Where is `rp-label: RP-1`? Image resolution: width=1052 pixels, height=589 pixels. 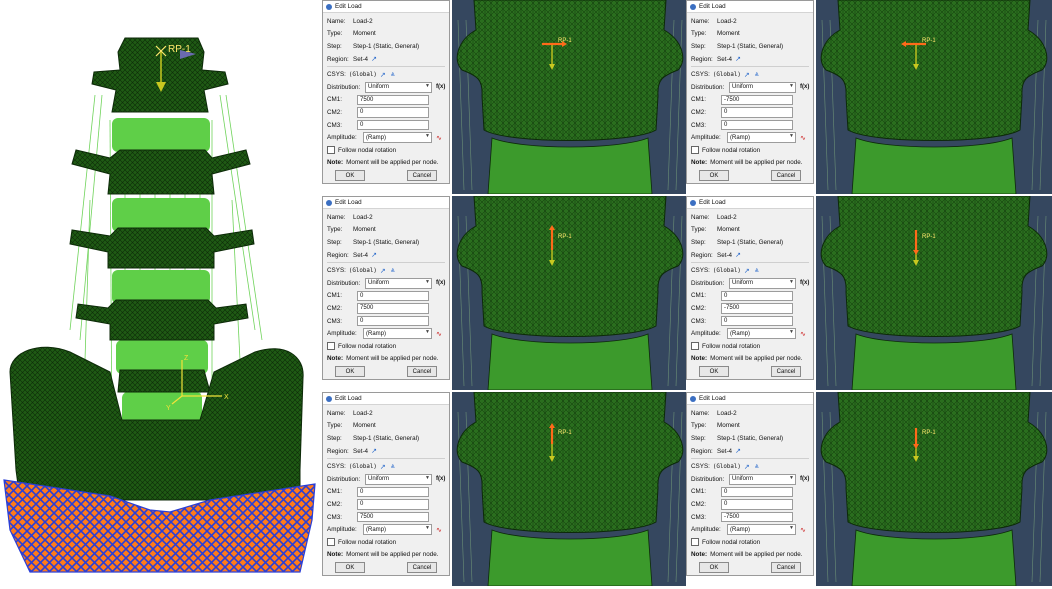
rp-label: RP-1 is located at coordinates (179, 49).